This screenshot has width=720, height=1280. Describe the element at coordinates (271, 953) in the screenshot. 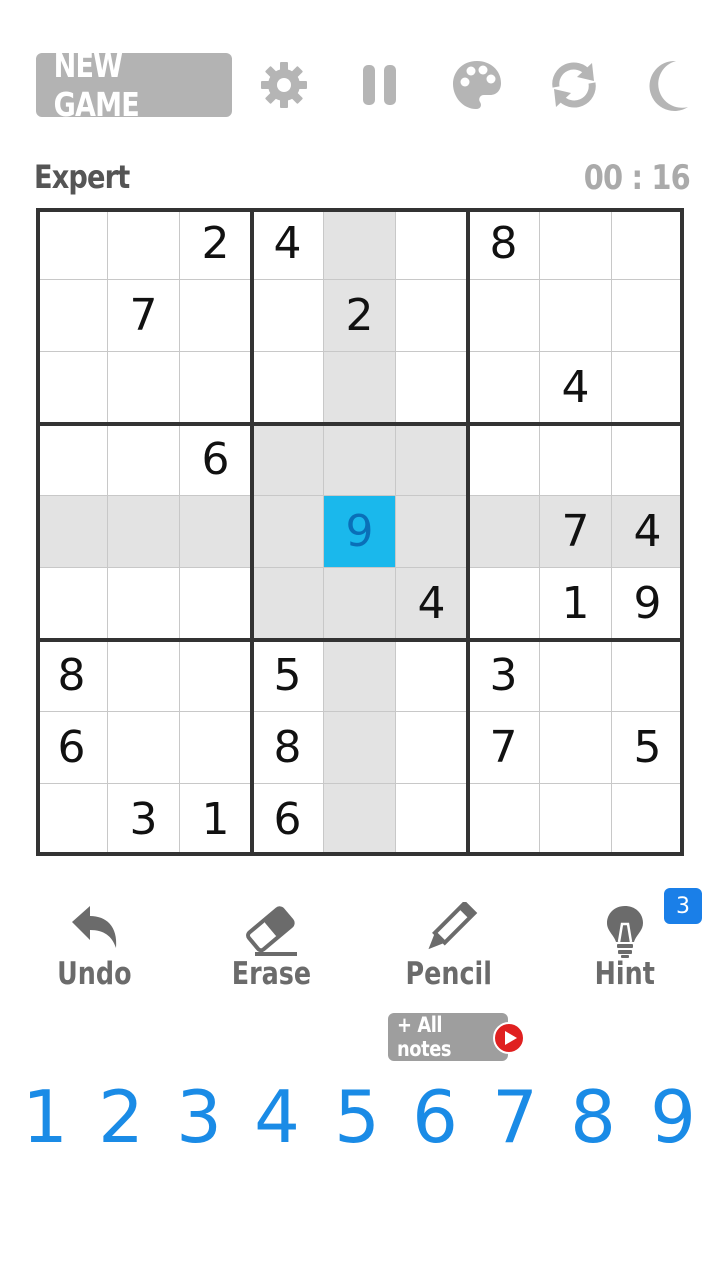

I see `erase-button: Erase` at that location.